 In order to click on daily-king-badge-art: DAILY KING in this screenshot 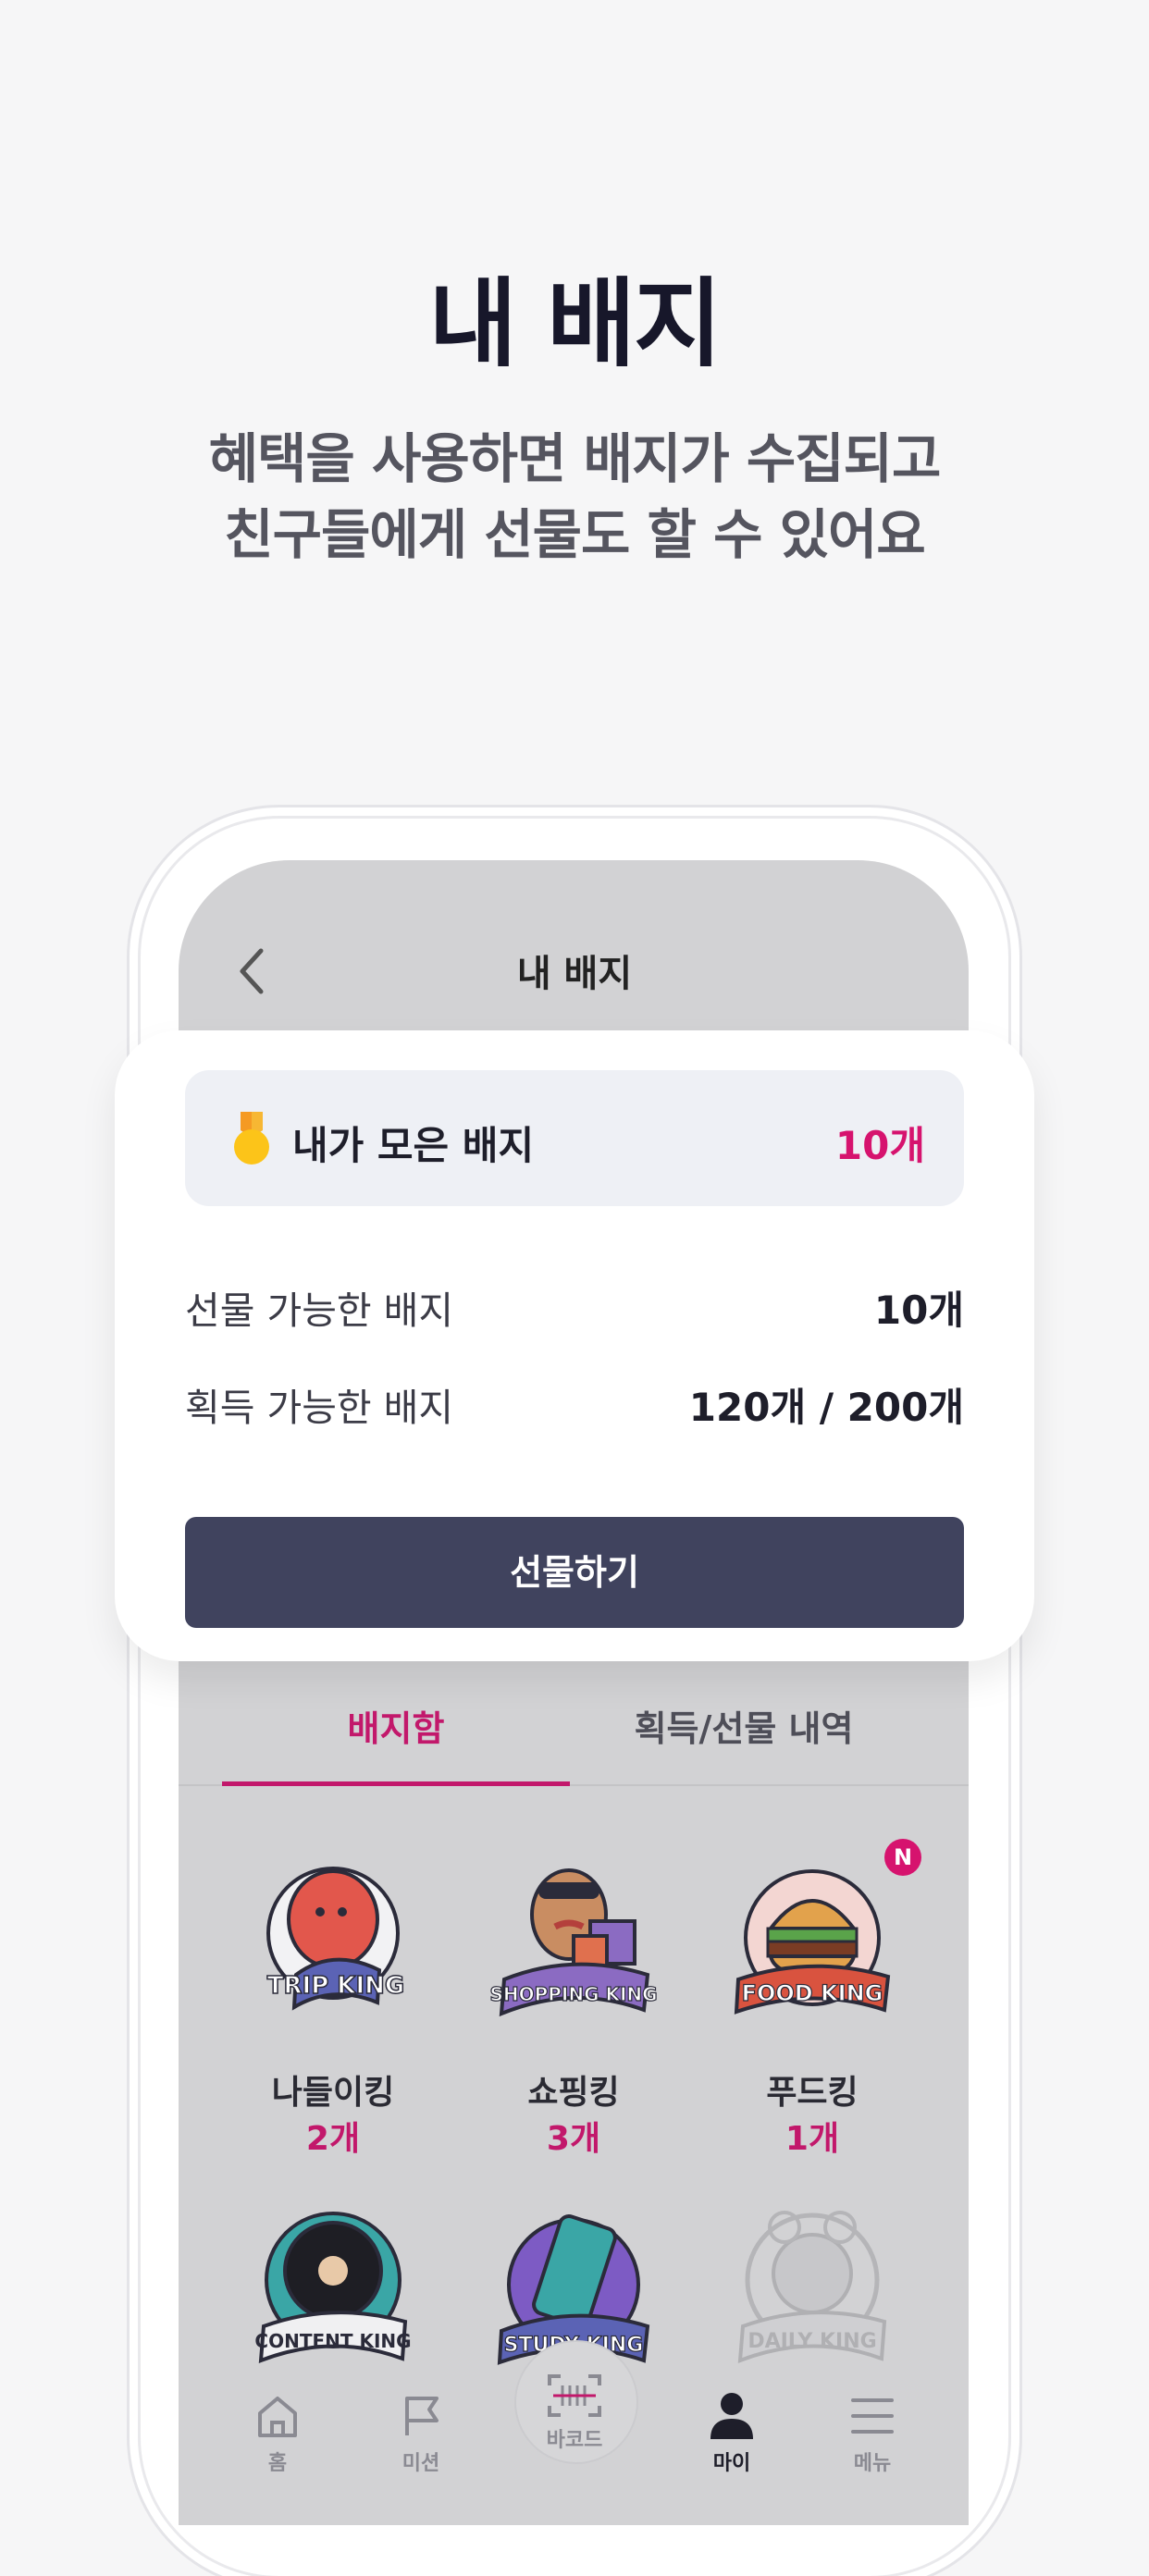, I will do `click(813, 2284)`.